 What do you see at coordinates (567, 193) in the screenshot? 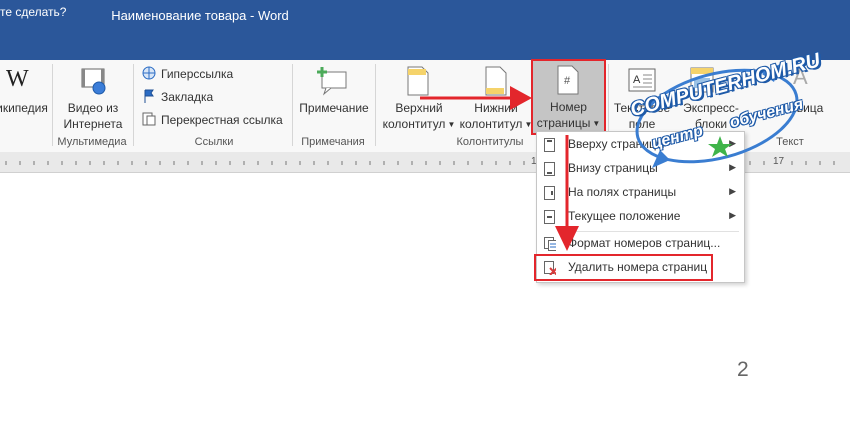
I see `arrow-down-icon` at bounding box center [567, 193].